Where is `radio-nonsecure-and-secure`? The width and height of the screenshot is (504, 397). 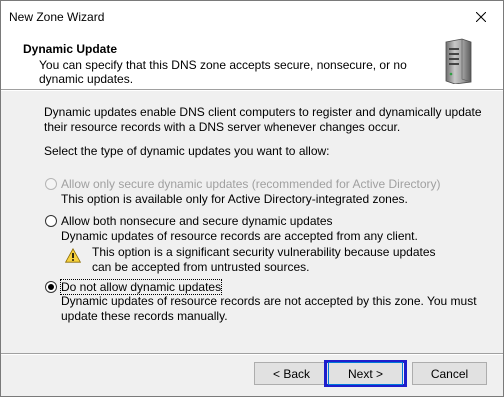 radio-nonsecure-and-secure is located at coordinates (51, 221).